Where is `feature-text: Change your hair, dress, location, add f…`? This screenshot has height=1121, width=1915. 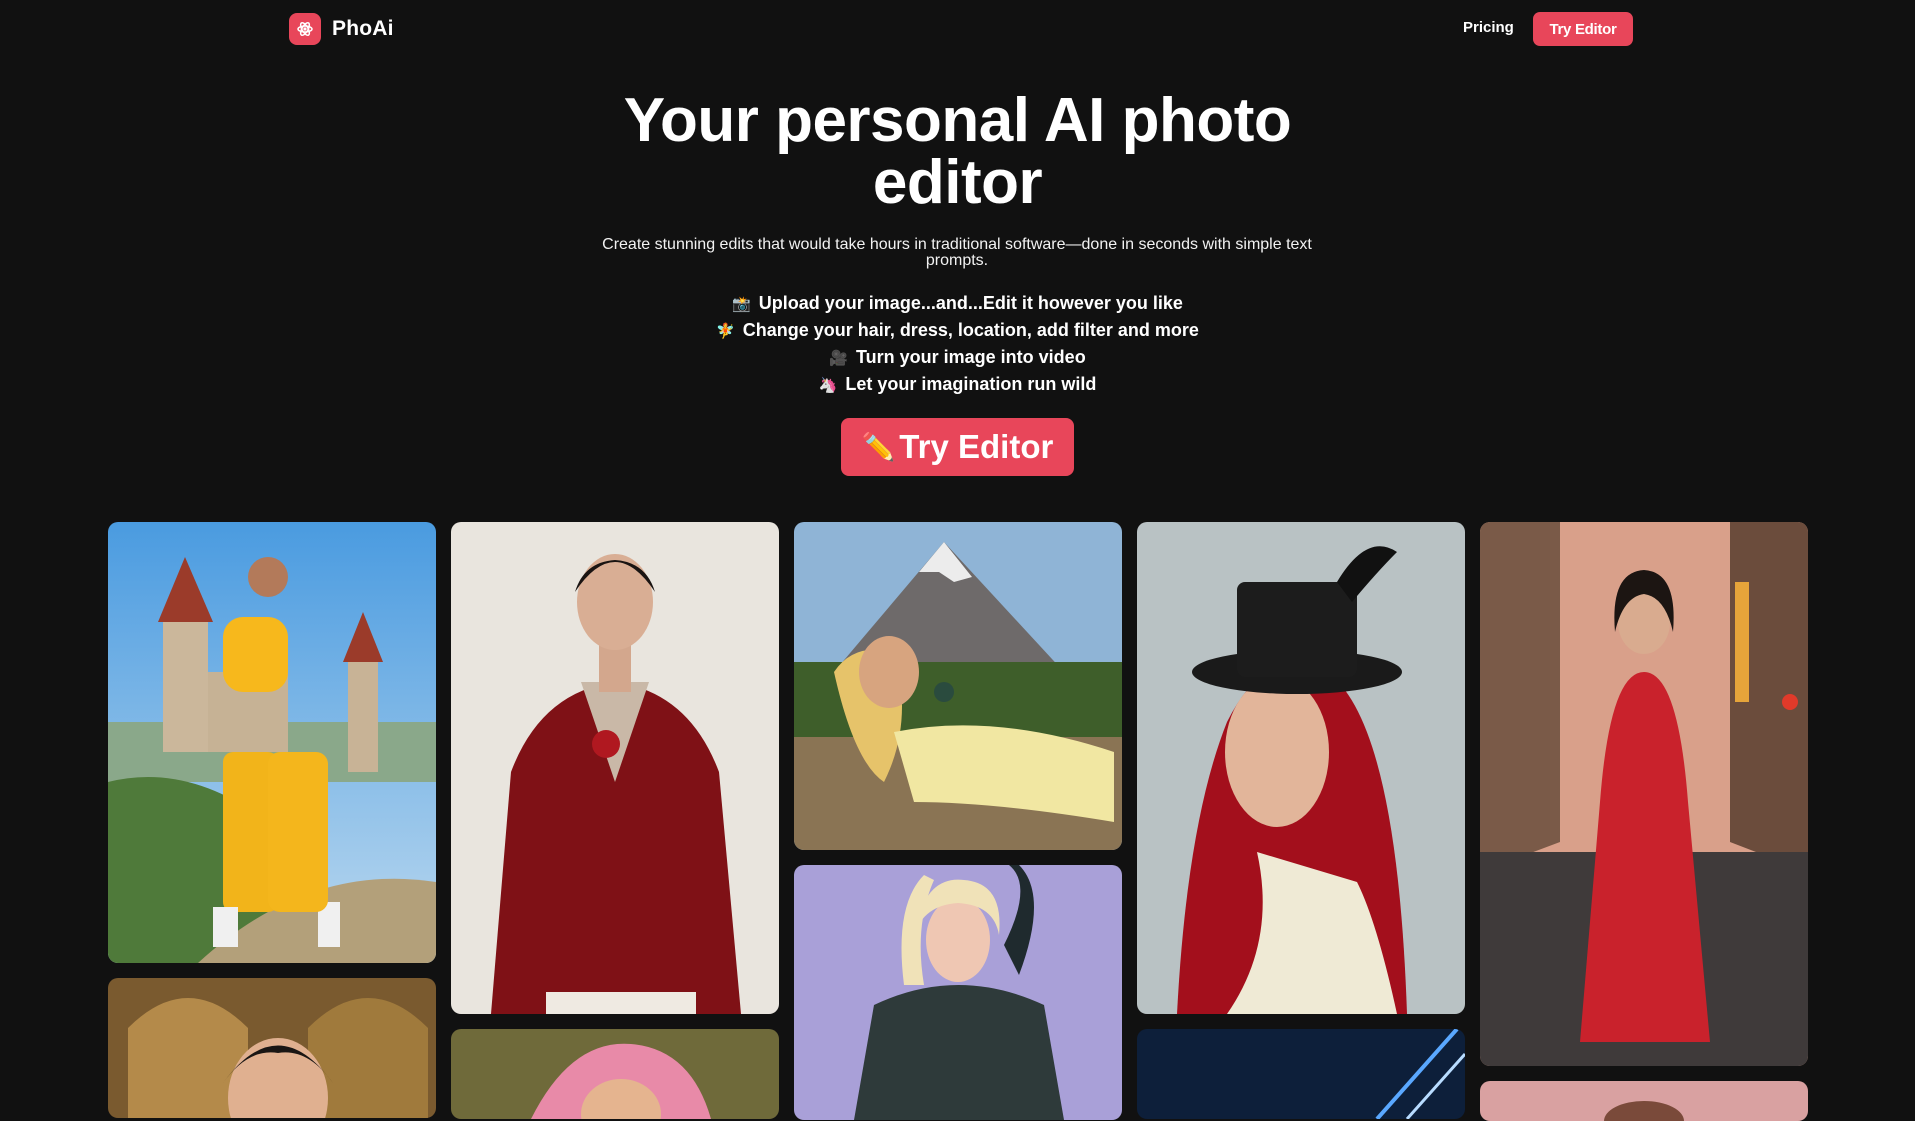 feature-text: Change your hair, dress, location, add f… is located at coordinates (970, 330).